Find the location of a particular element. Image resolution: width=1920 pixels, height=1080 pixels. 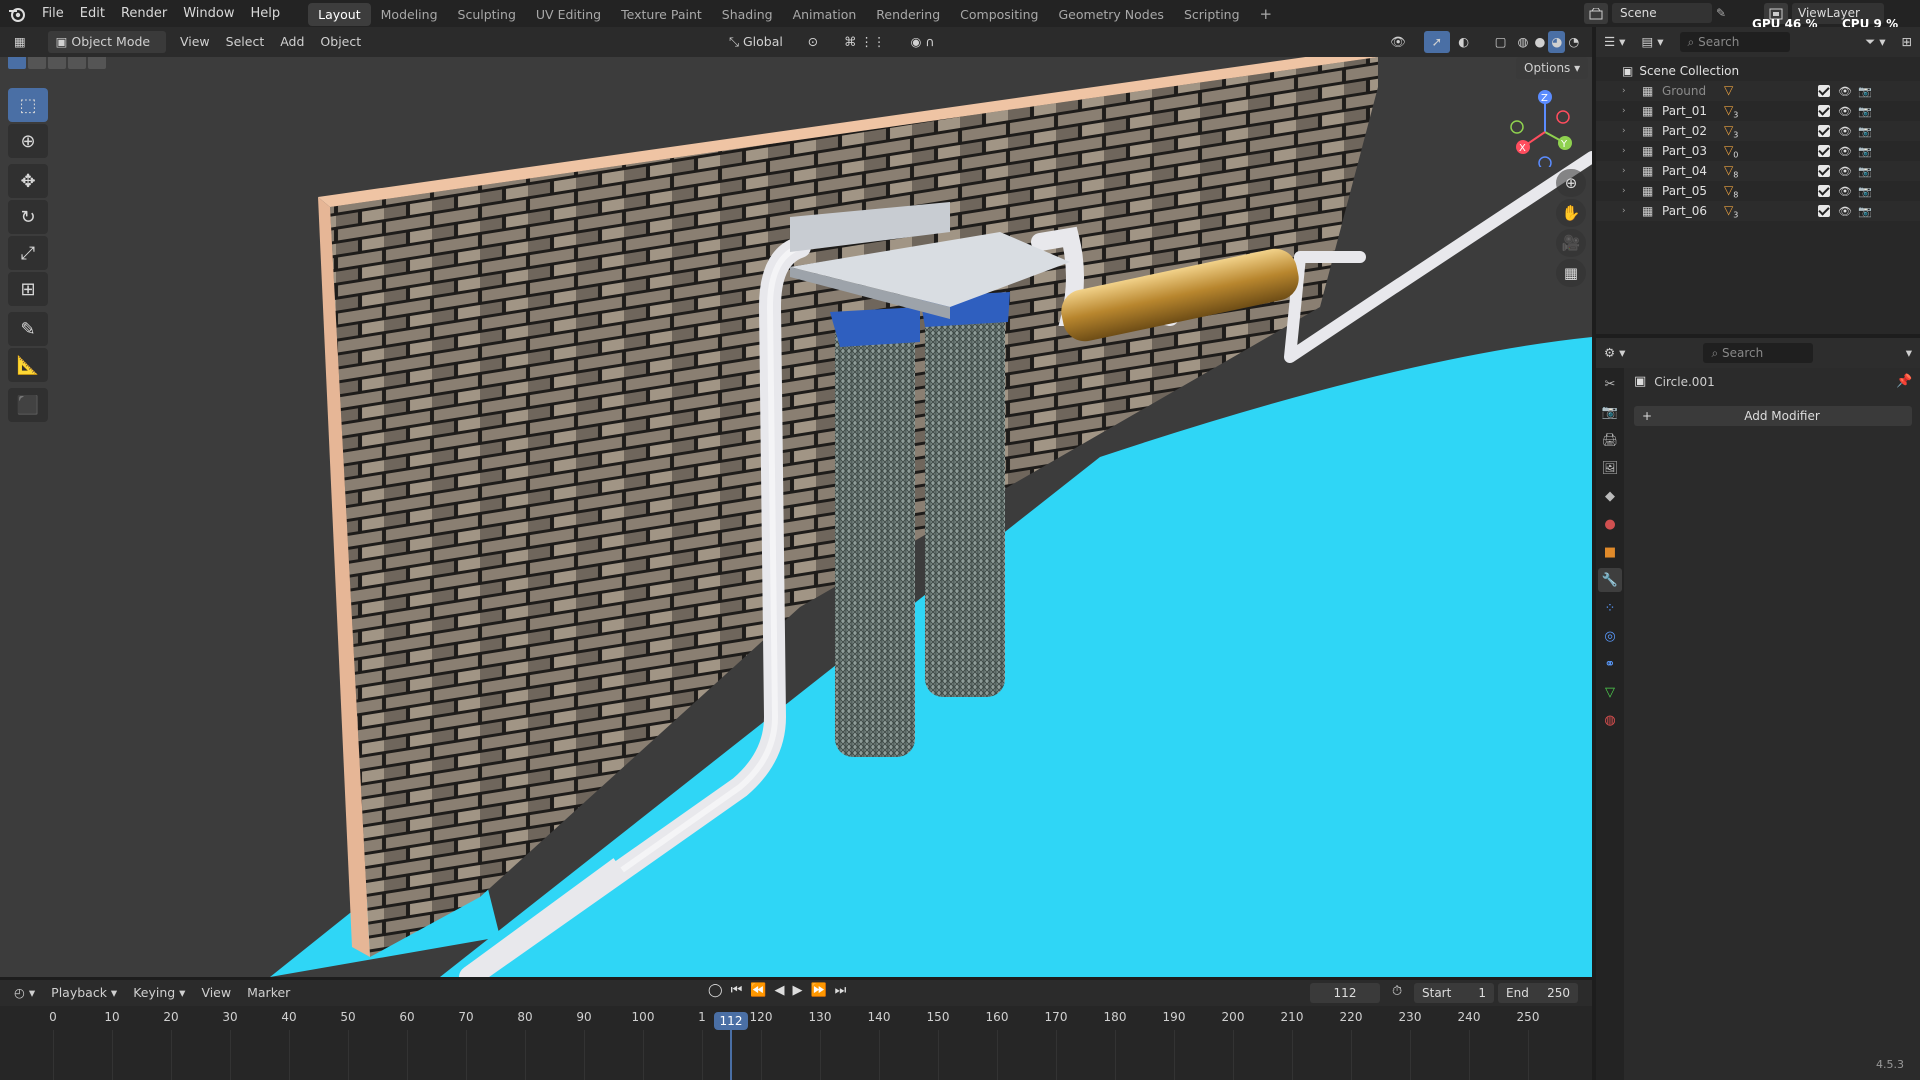

cursor-icon: ⊕ is located at coordinates (28, 141).